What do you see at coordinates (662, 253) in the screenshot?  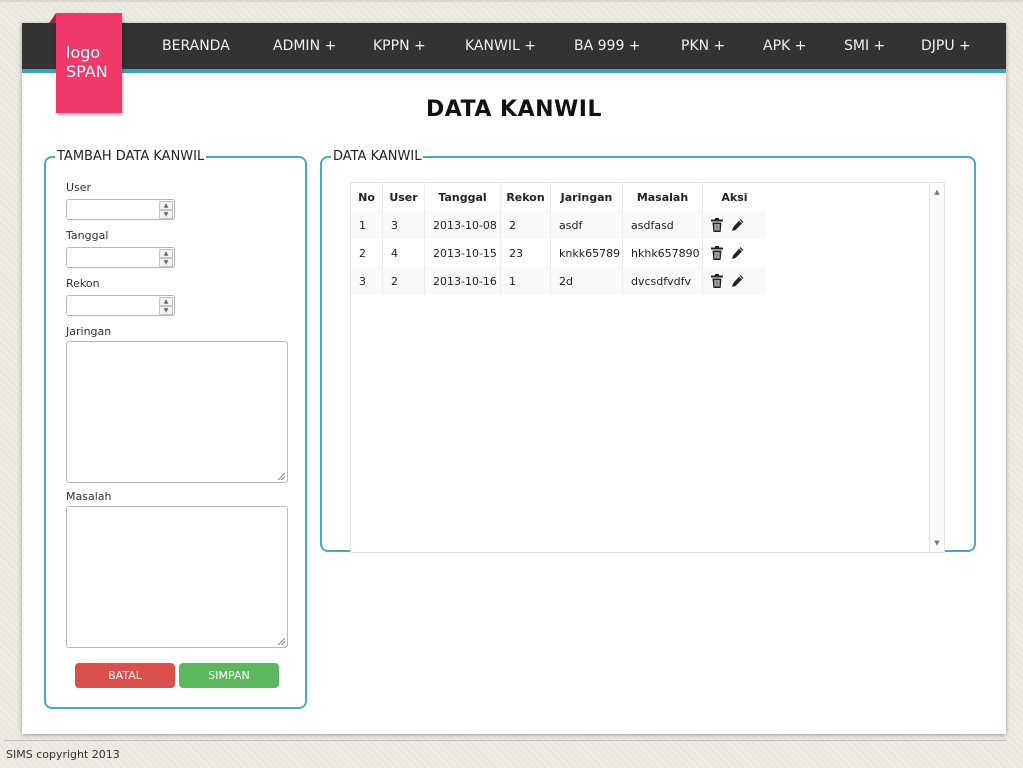 I see `cell-masalah: hkhk657890` at bounding box center [662, 253].